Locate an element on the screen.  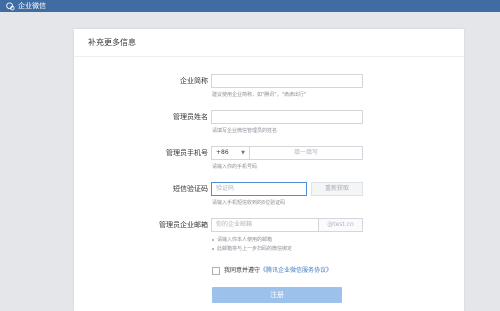
sms-code-hint: 请输入手机短信收到的6位验证码 is located at coordinates (249, 203).